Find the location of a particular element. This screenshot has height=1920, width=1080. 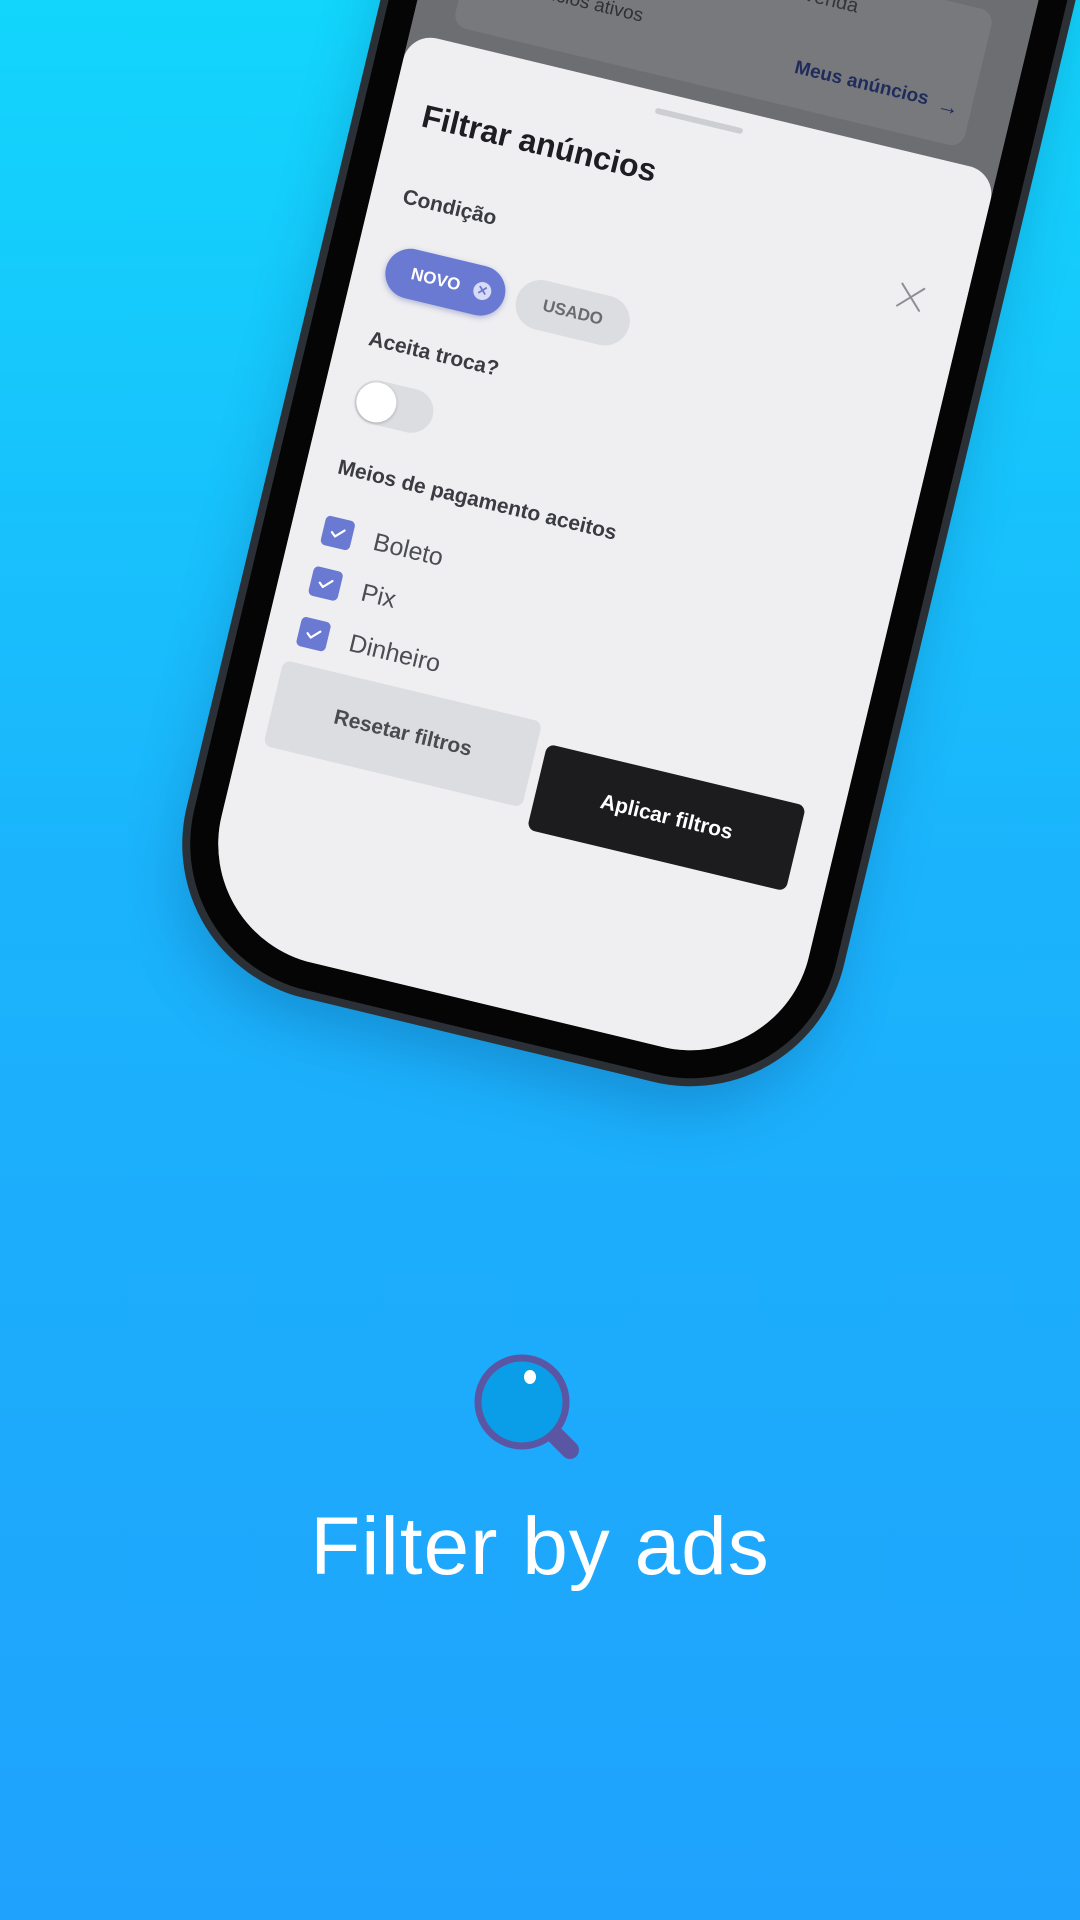

chip-novo-label: NOVO is located at coordinates (436, 279).